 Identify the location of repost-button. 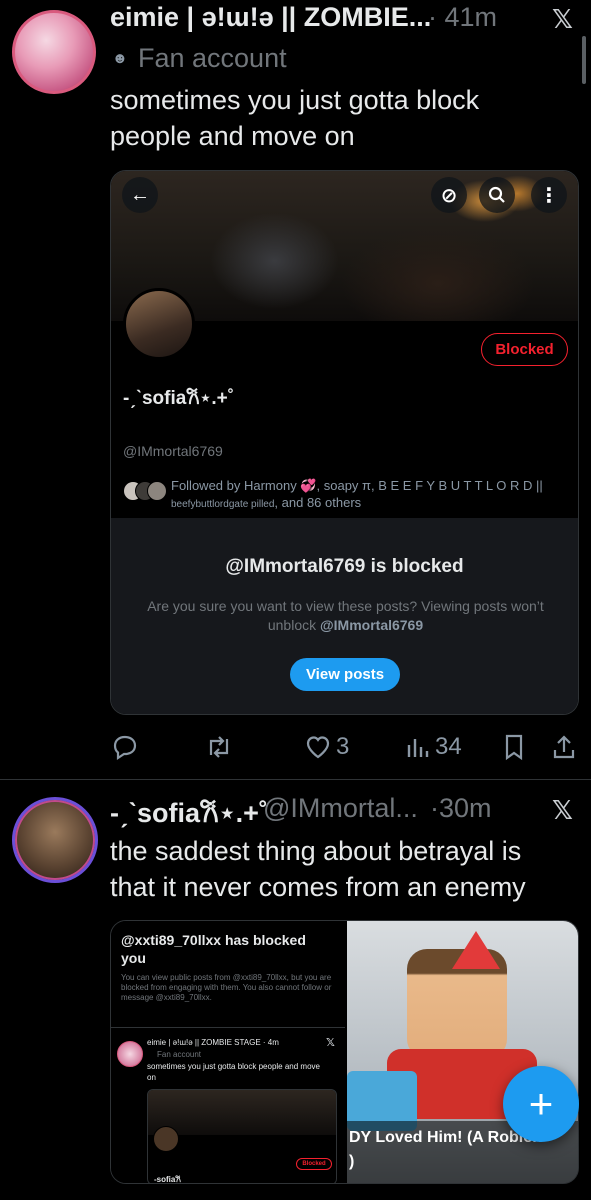
(219, 747).